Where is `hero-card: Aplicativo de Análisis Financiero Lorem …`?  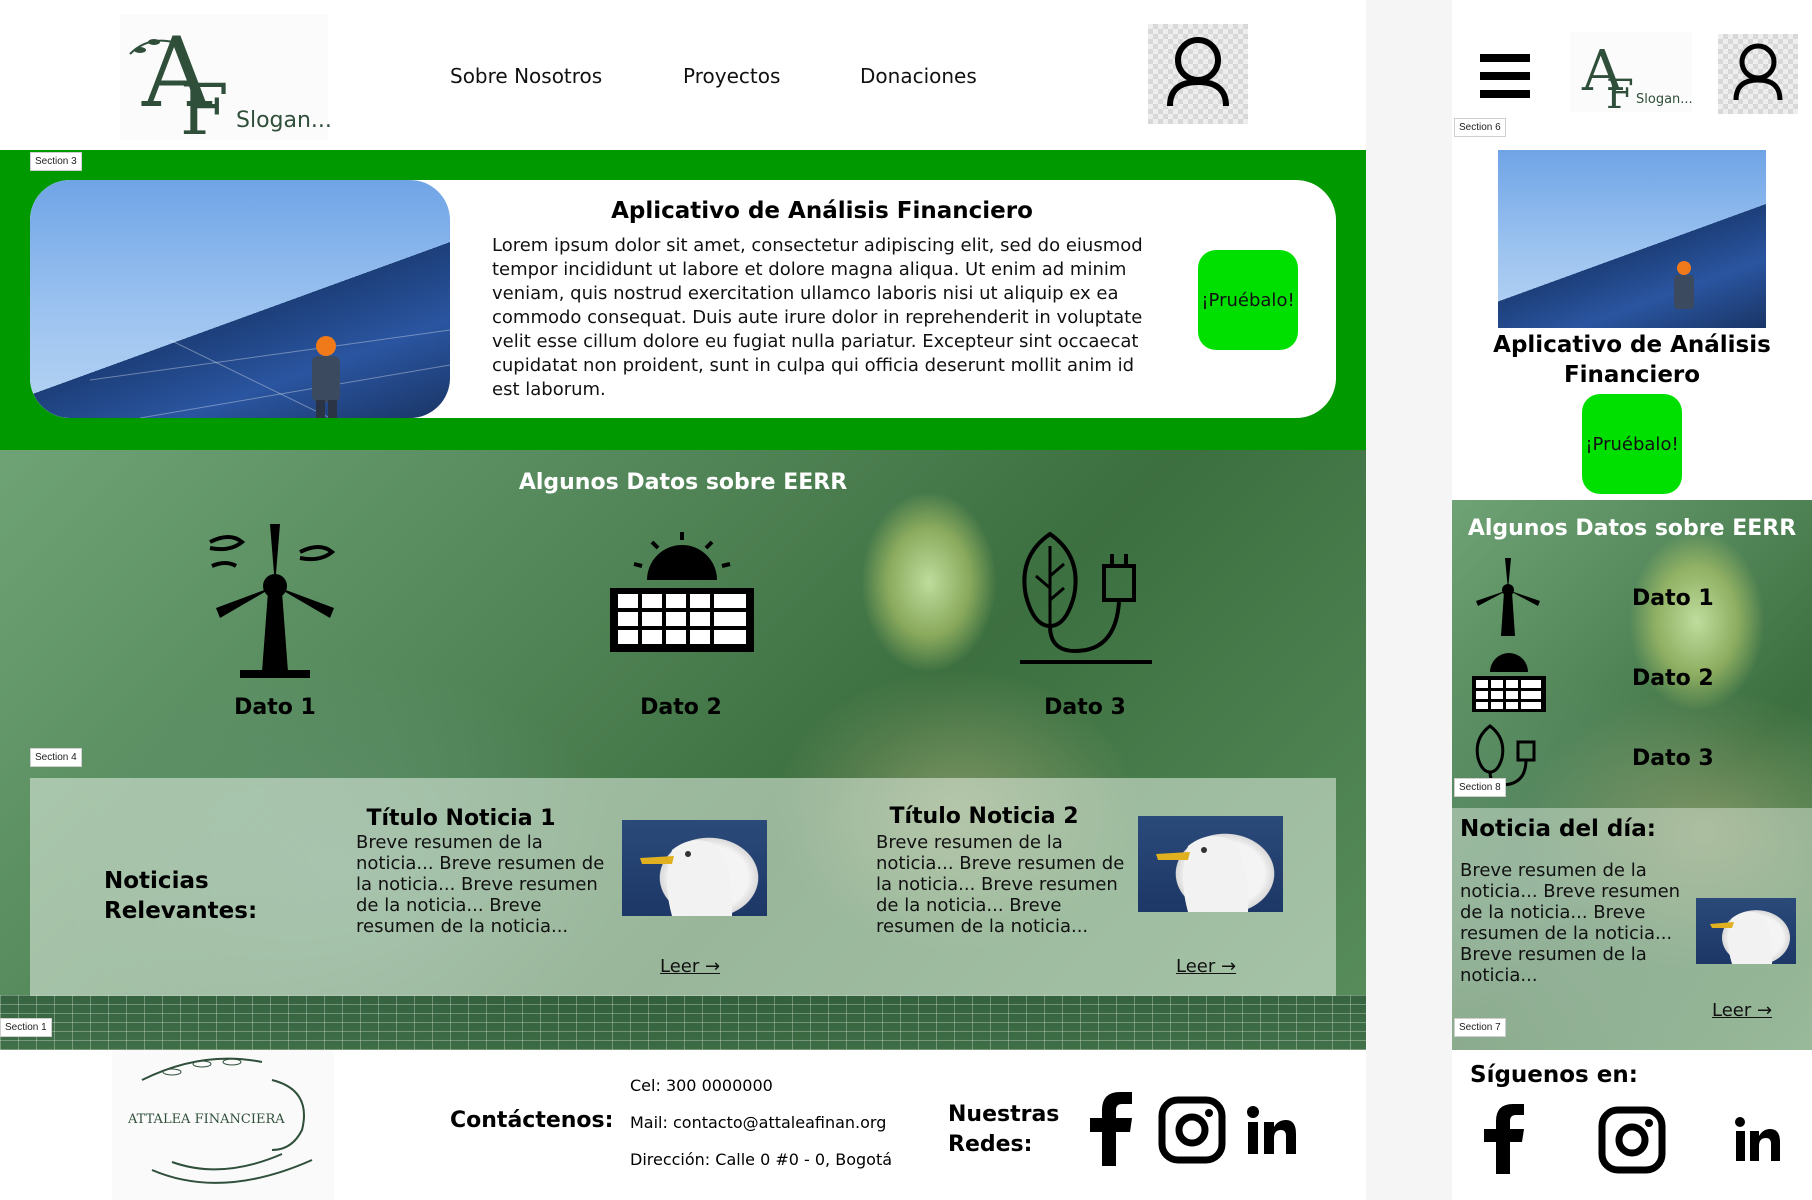
hero-card: Aplicativo de Análisis Financiero Lorem … is located at coordinates (683, 299).